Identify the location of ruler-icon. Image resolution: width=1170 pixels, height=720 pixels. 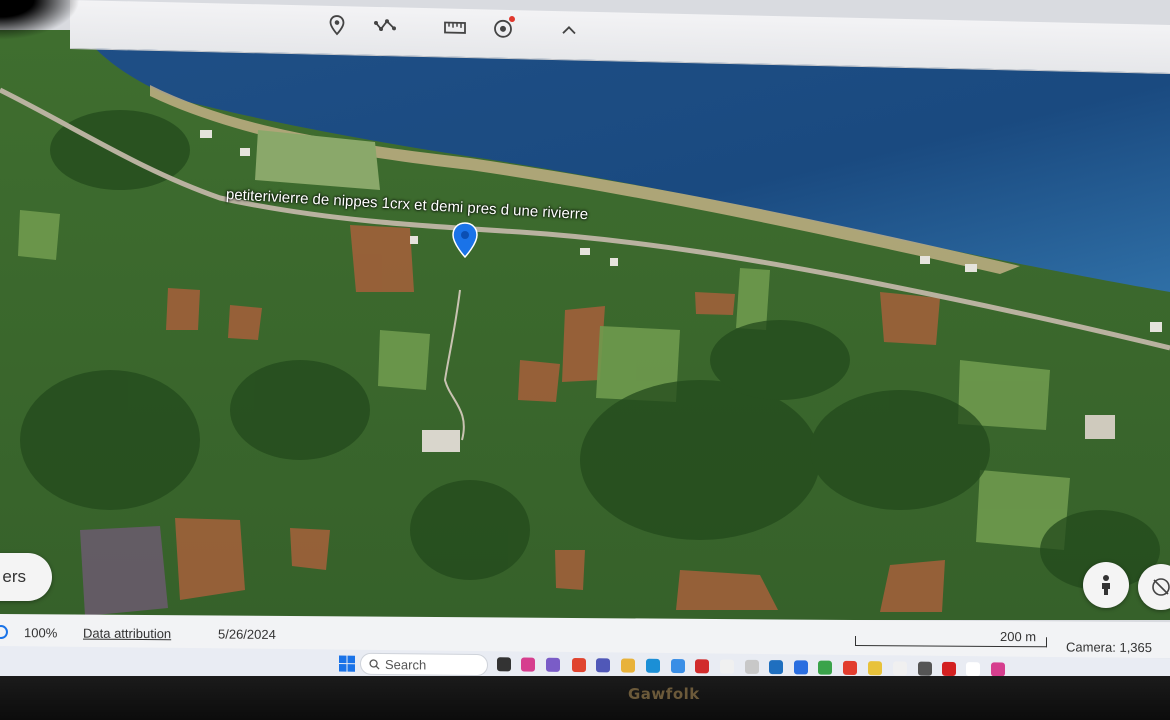
(455, 27).